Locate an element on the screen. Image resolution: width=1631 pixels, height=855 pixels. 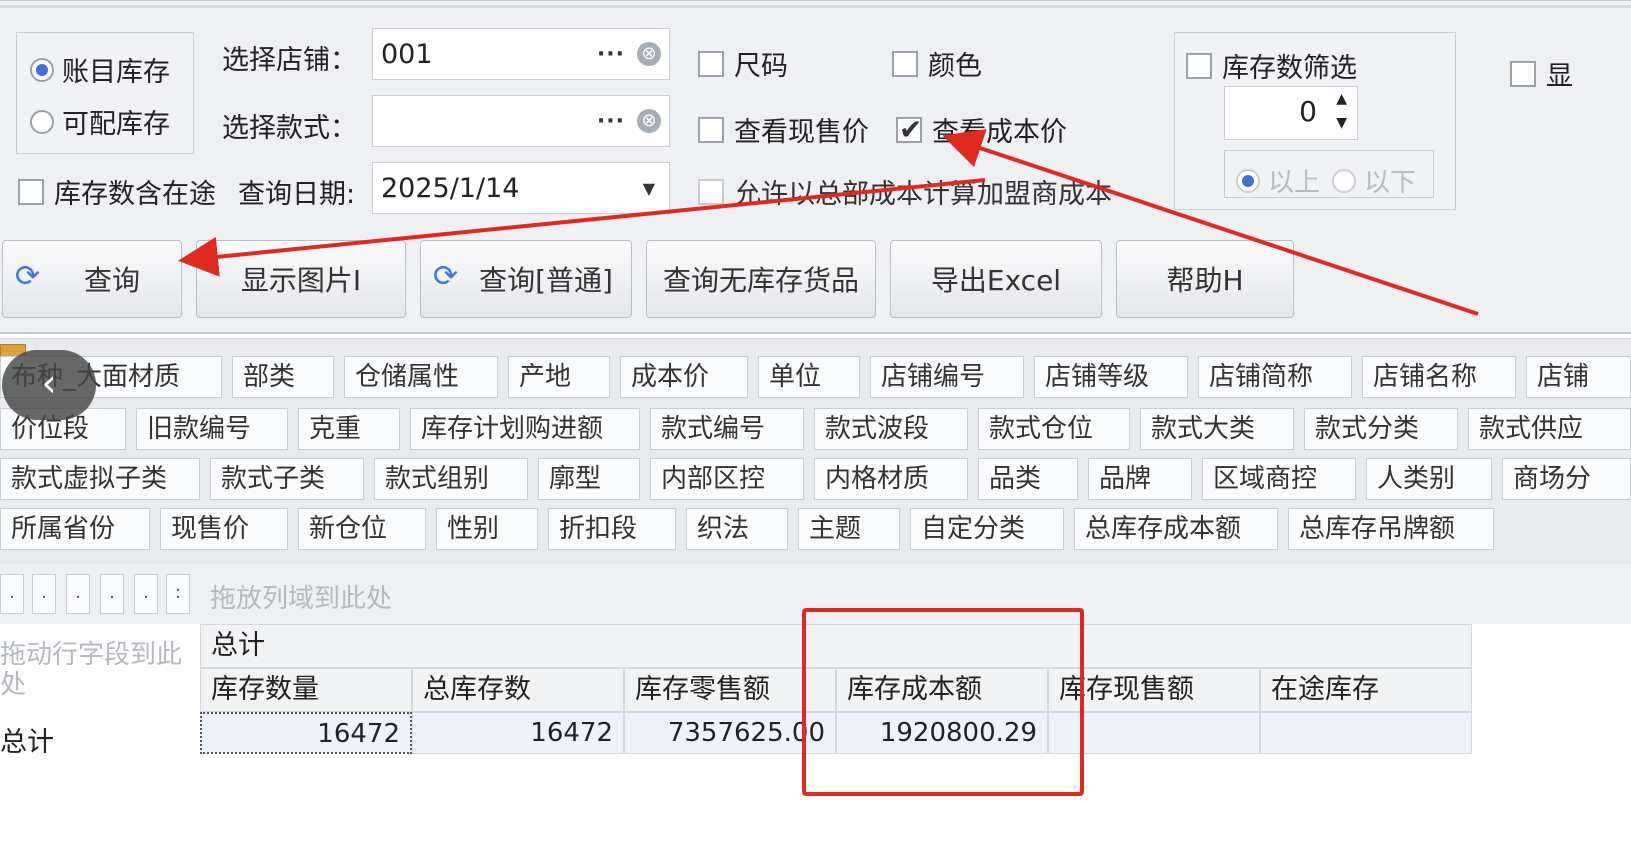
annotation-arrow-to-query-button is located at coordinates (582, 227).